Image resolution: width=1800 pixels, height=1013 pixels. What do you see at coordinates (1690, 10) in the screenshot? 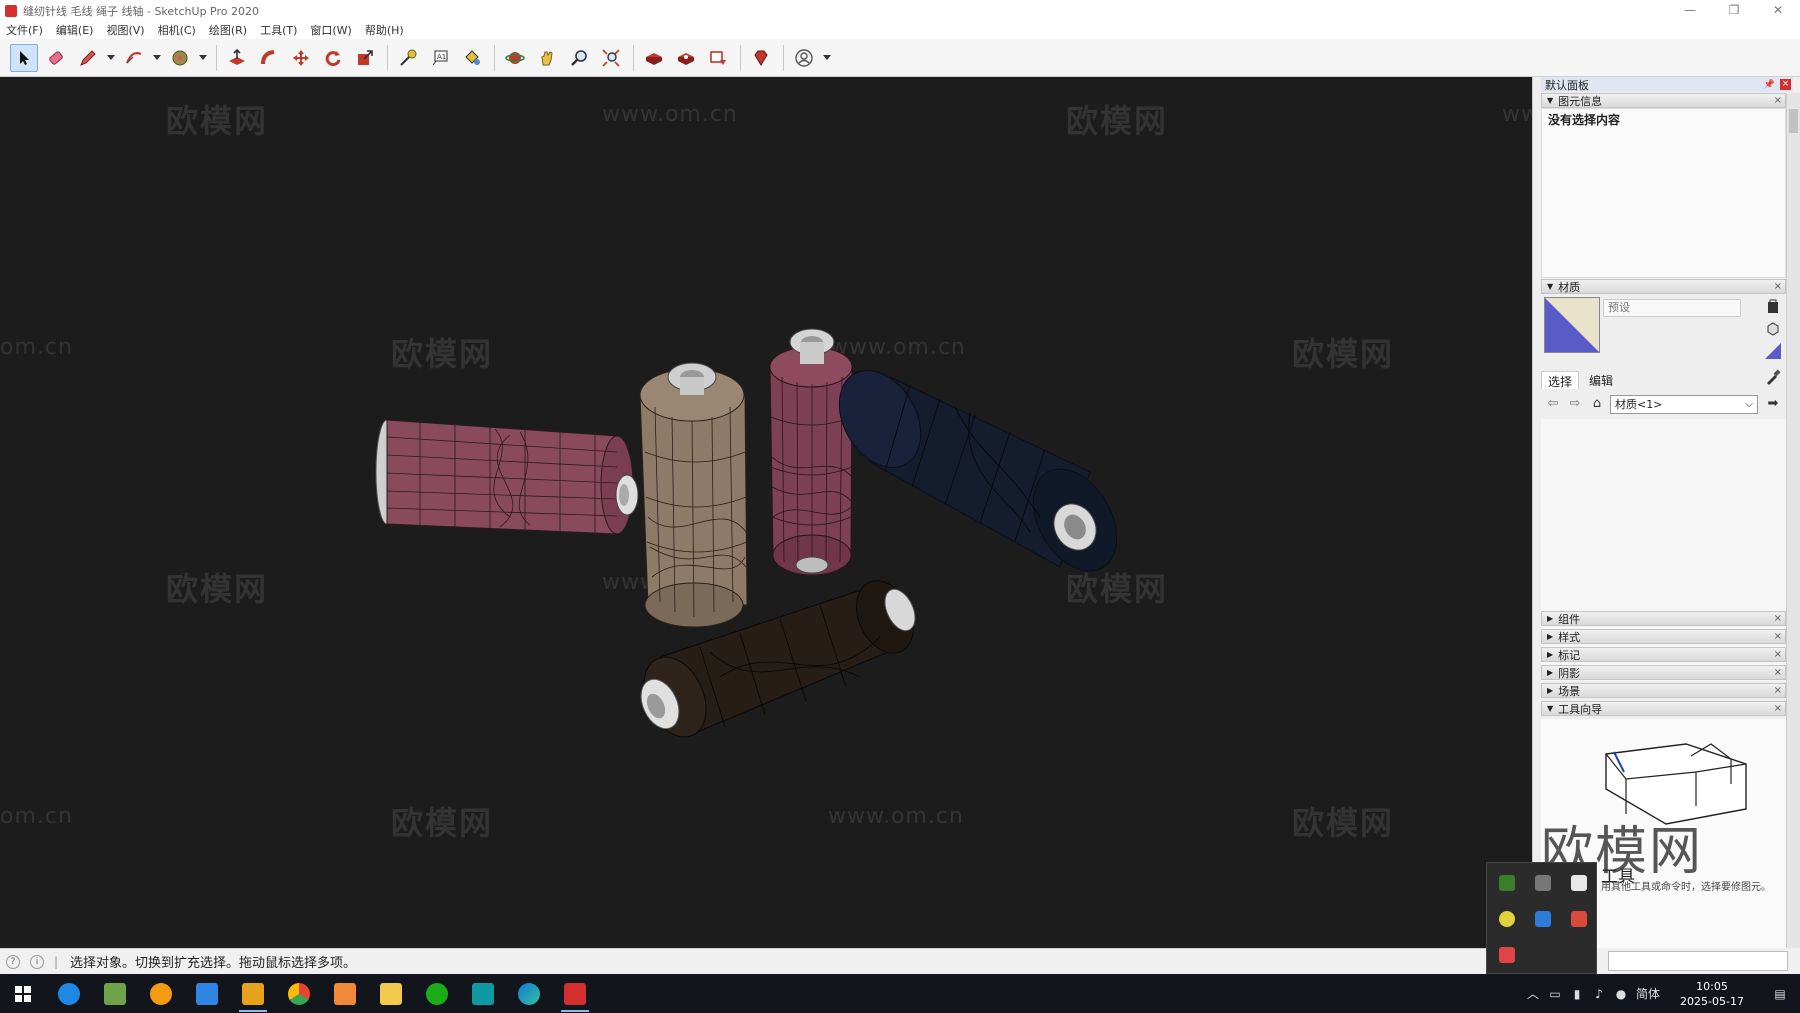
I see `minimize-button: —` at bounding box center [1690, 10].